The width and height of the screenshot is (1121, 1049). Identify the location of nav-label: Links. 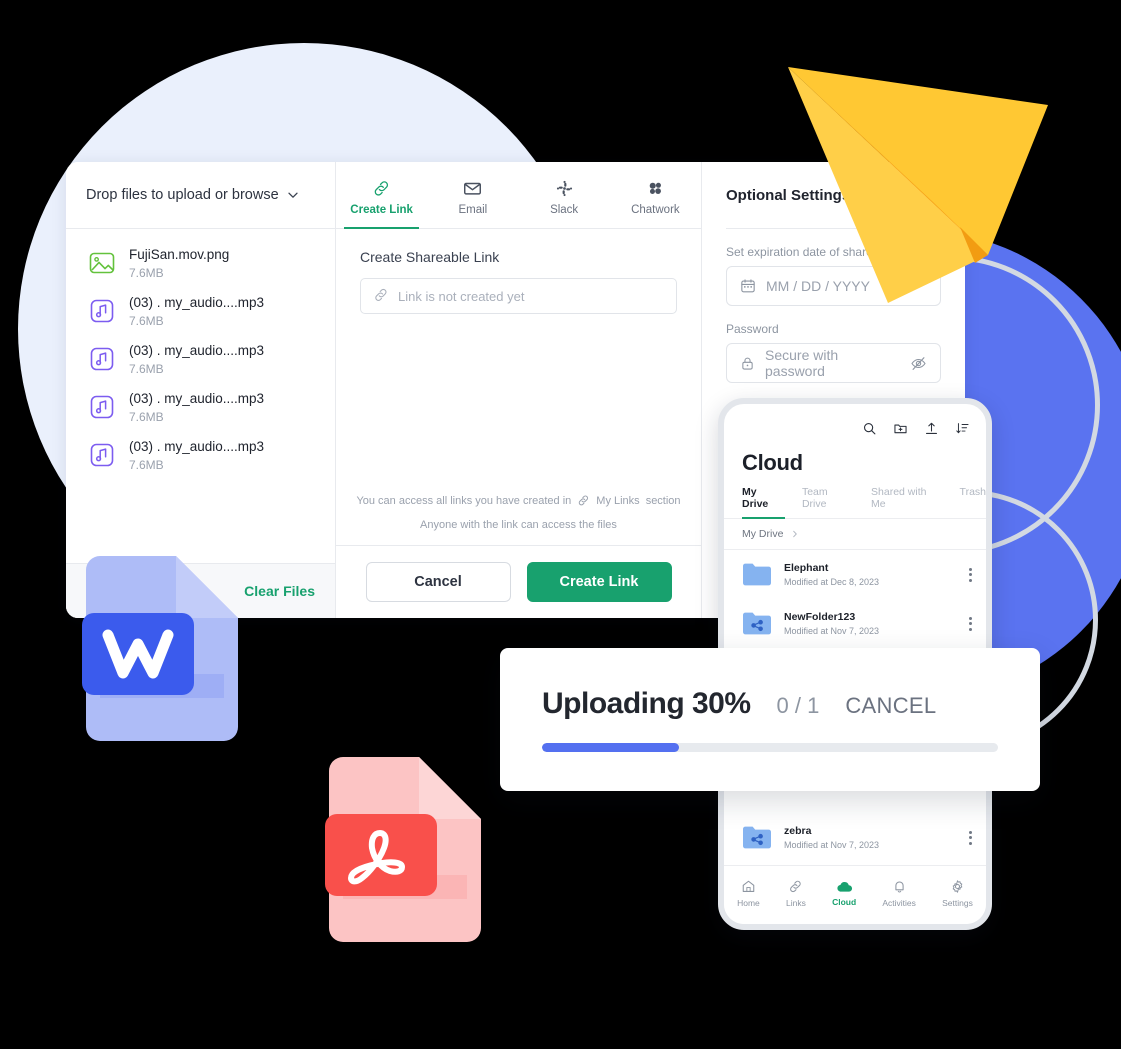
(796, 902).